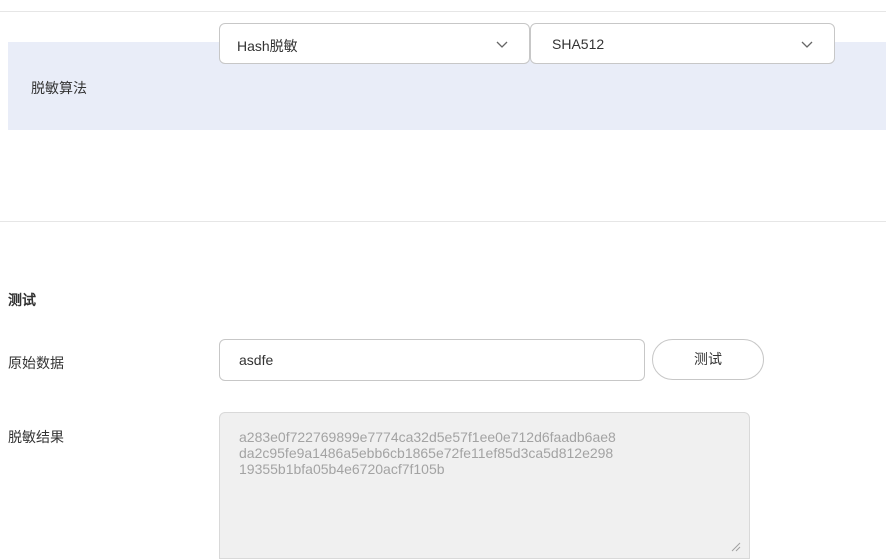 This screenshot has width=886, height=559. I want to click on resize-handle-icon, so click(735, 546).